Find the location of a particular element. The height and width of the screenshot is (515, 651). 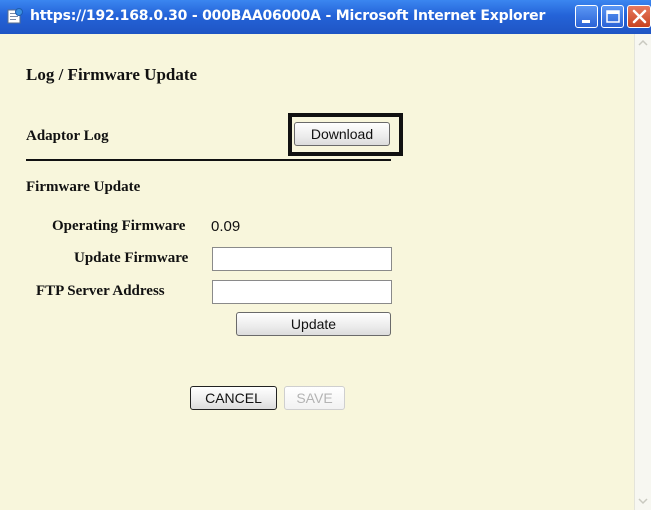

firmware-update-title: Firmware Update is located at coordinates (83, 187).